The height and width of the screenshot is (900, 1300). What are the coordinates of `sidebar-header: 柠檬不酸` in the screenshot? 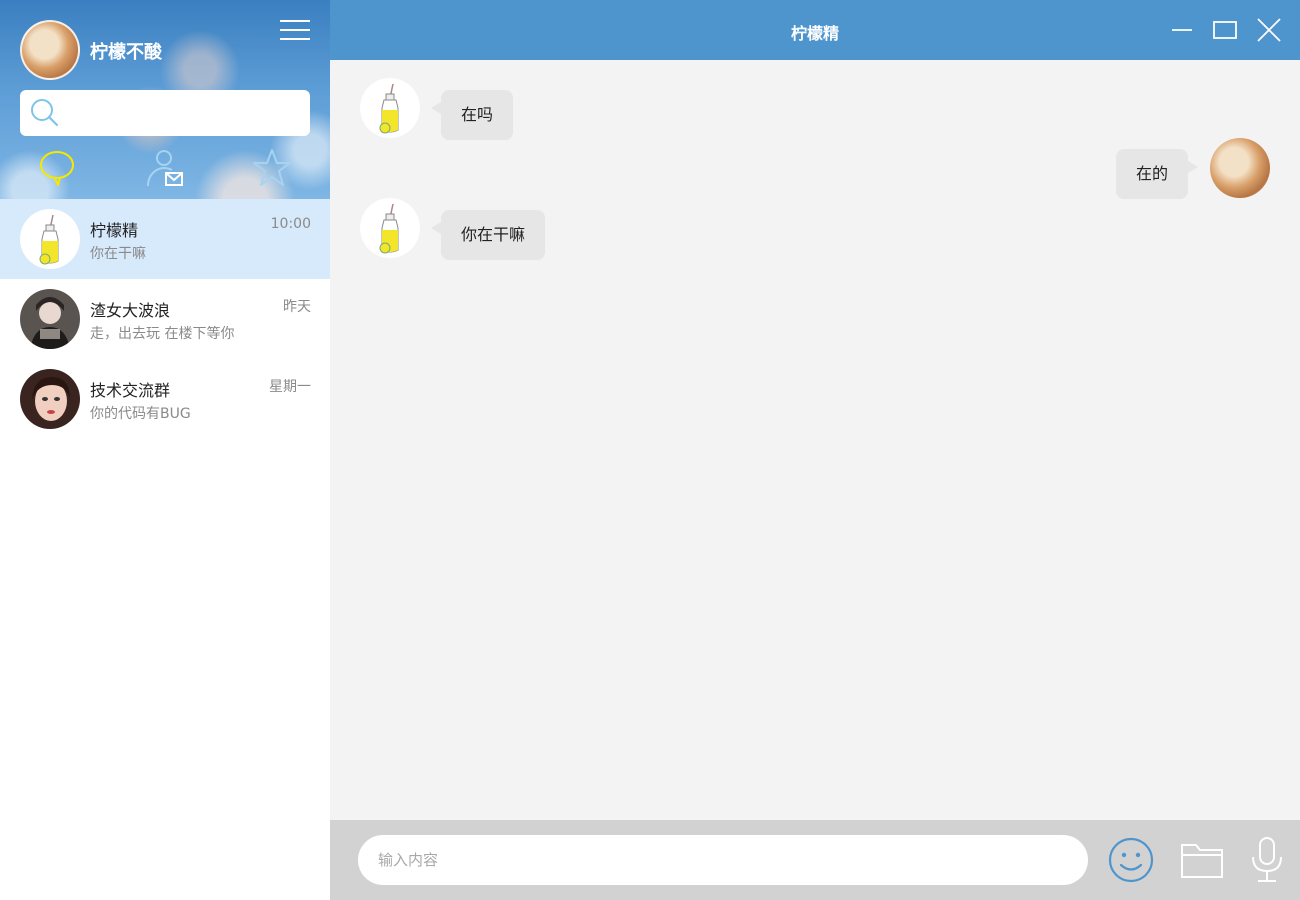 It's located at (165, 99).